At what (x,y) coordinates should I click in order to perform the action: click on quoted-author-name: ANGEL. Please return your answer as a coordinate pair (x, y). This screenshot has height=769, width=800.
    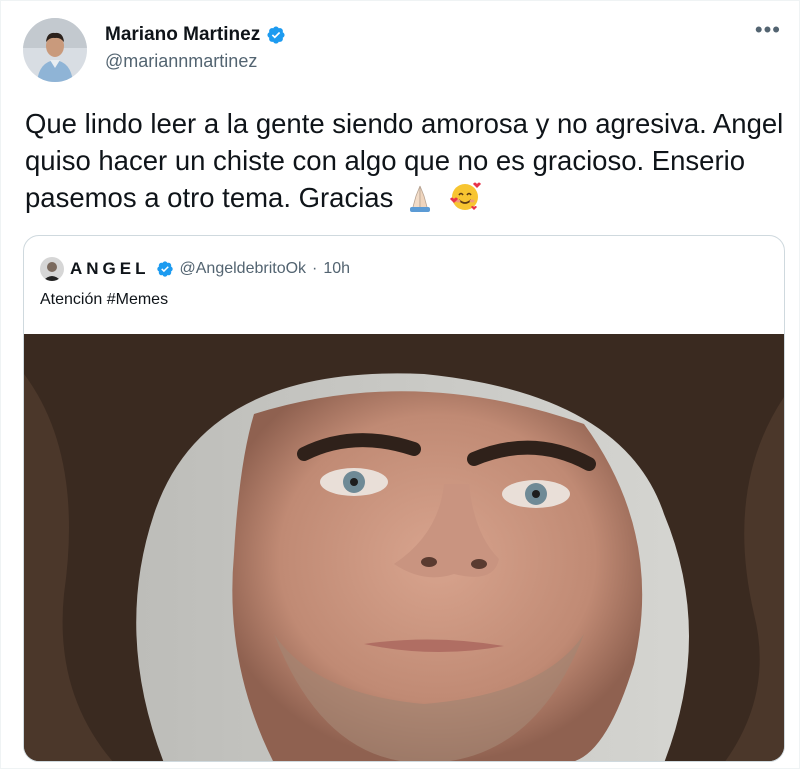
    Looking at the image, I should click on (110, 269).